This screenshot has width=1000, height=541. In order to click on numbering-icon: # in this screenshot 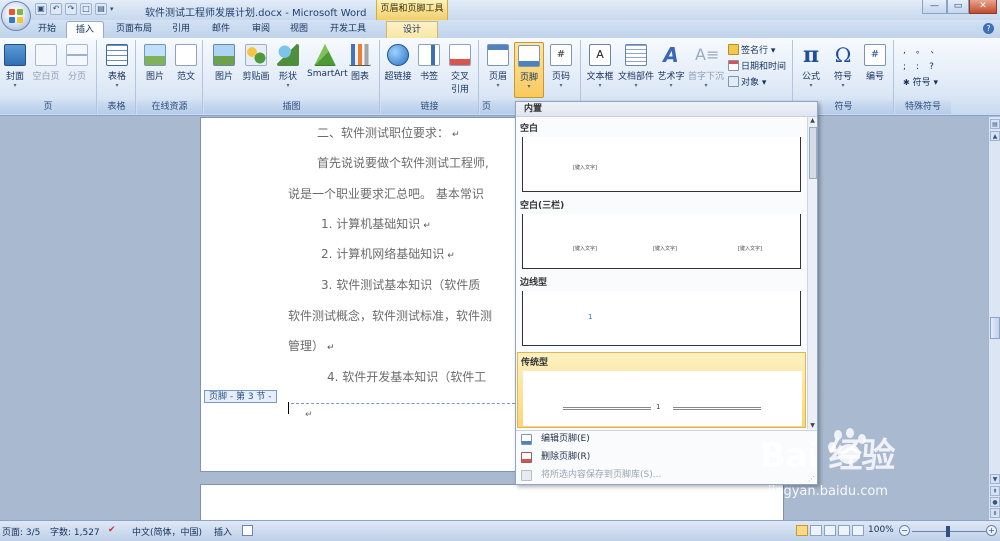, I will do `click(875, 55)`.